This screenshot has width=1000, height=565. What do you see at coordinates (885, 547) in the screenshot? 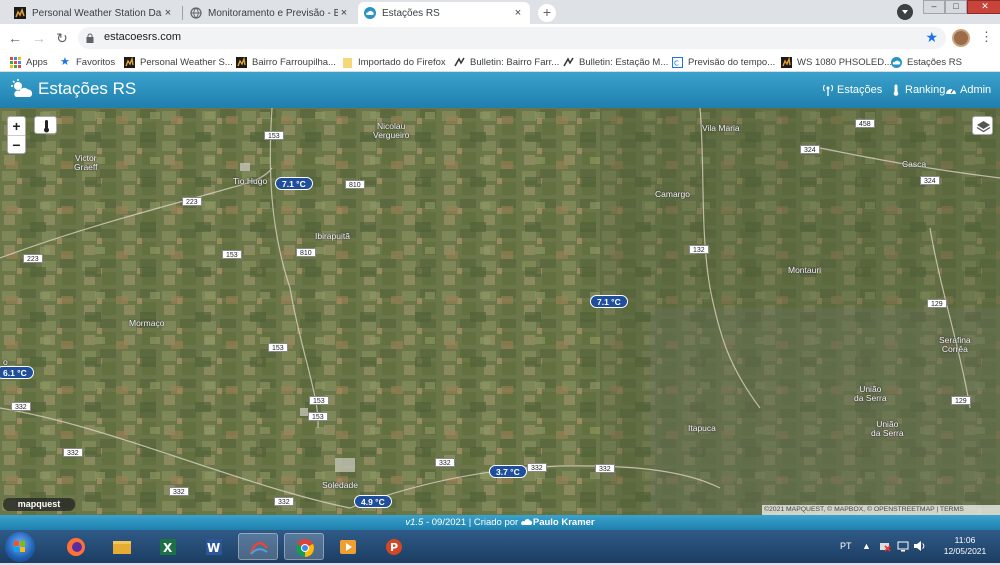
I see `network-warning-icon` at bounding box center [885, 547].